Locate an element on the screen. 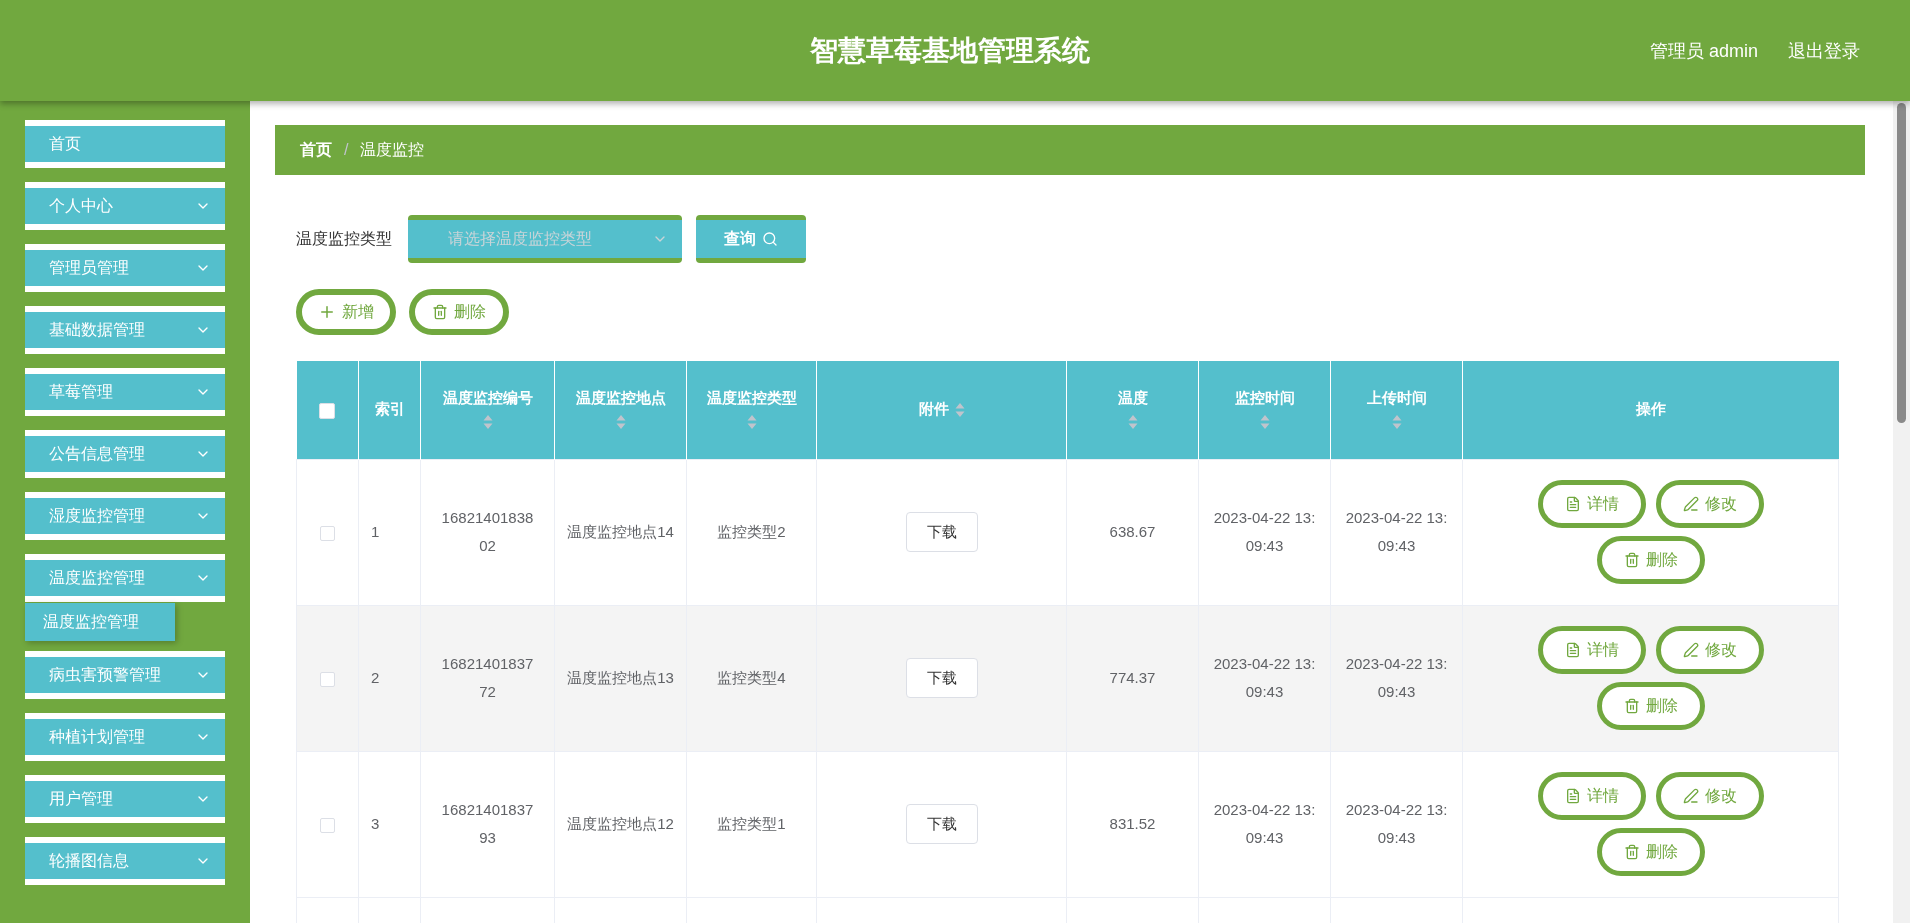  column-header: 温度 is located at coordinates (1132, 398).